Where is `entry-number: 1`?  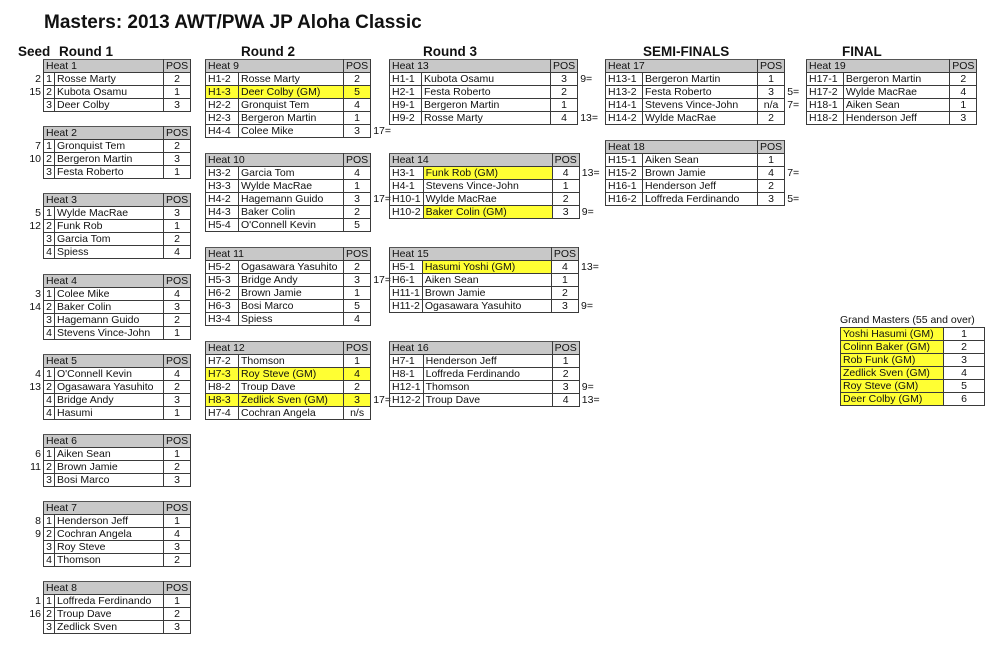 entry-number: 1 is located at coordinates (49, 213).